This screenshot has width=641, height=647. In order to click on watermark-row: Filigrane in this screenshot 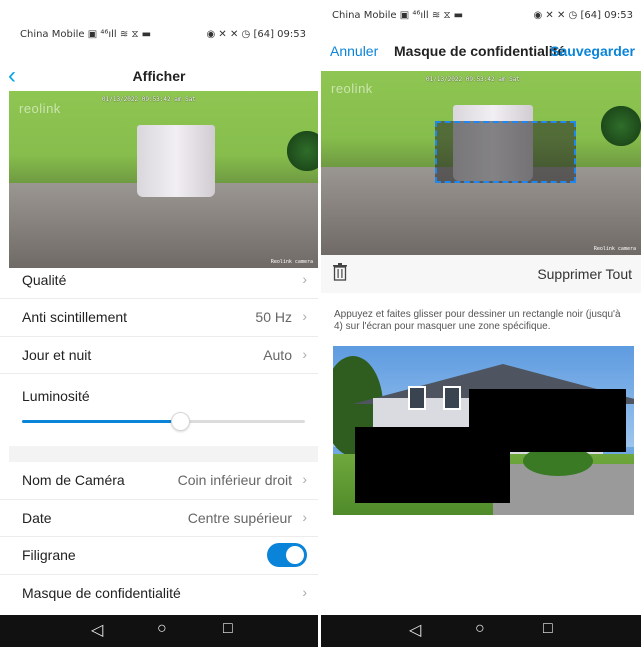, I will do `click(159, 555)`.